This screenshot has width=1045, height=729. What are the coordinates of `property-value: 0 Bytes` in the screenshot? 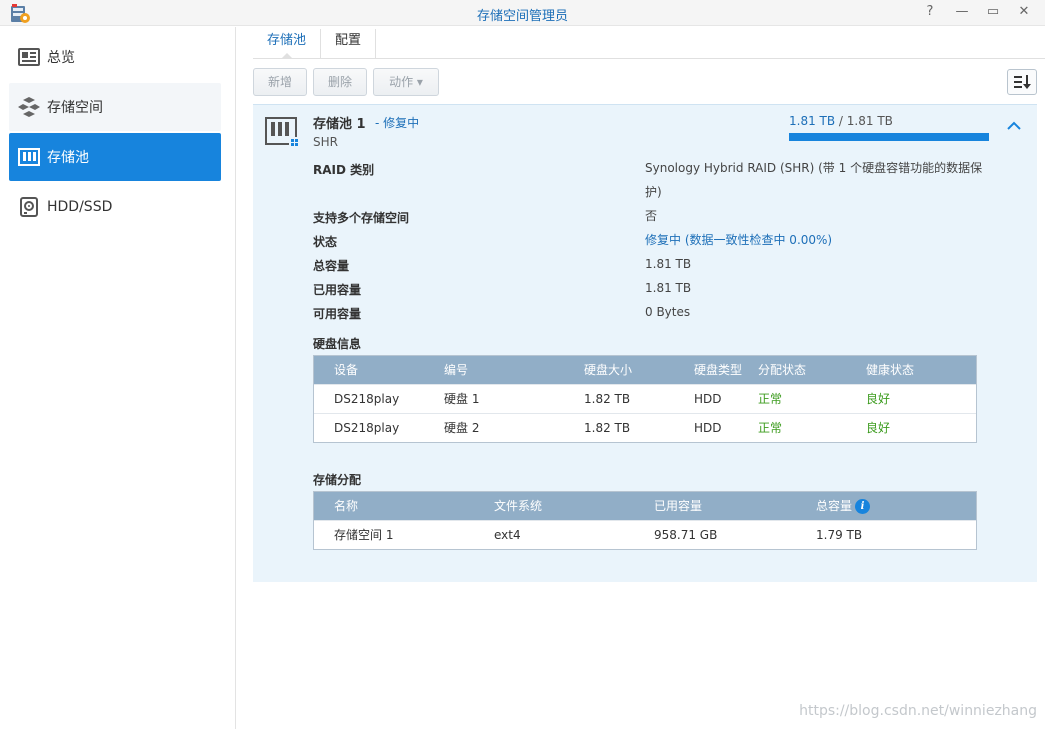 It's located at (668, 312).